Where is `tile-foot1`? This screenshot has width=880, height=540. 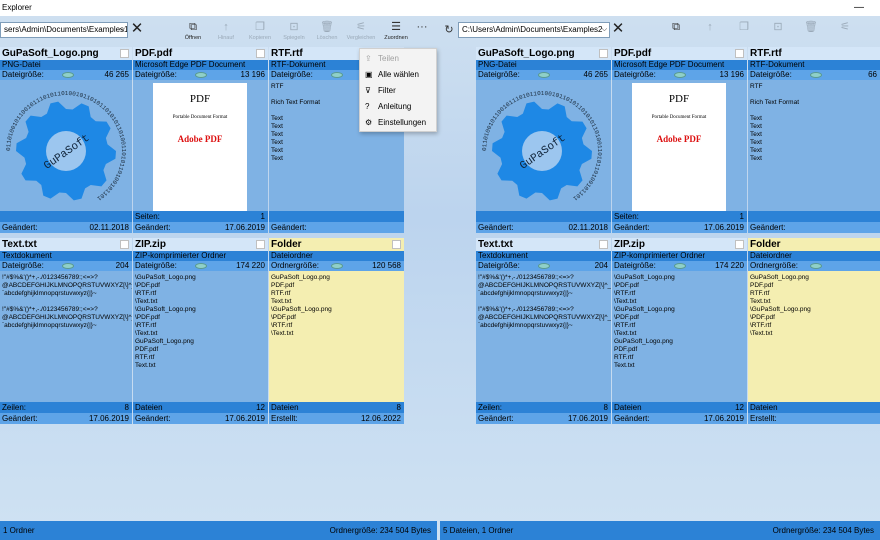 tile-foot1 is located at coordinates (814, 216).